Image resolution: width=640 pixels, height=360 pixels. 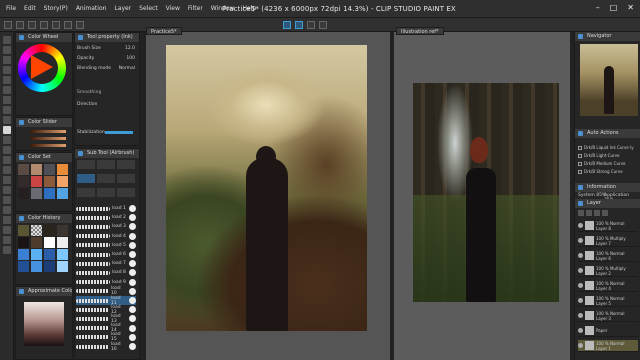 What do you see at coordinates (7, 80) in the screenshot?
I see `selection-tool-icon` at bounding box center [7, 80].